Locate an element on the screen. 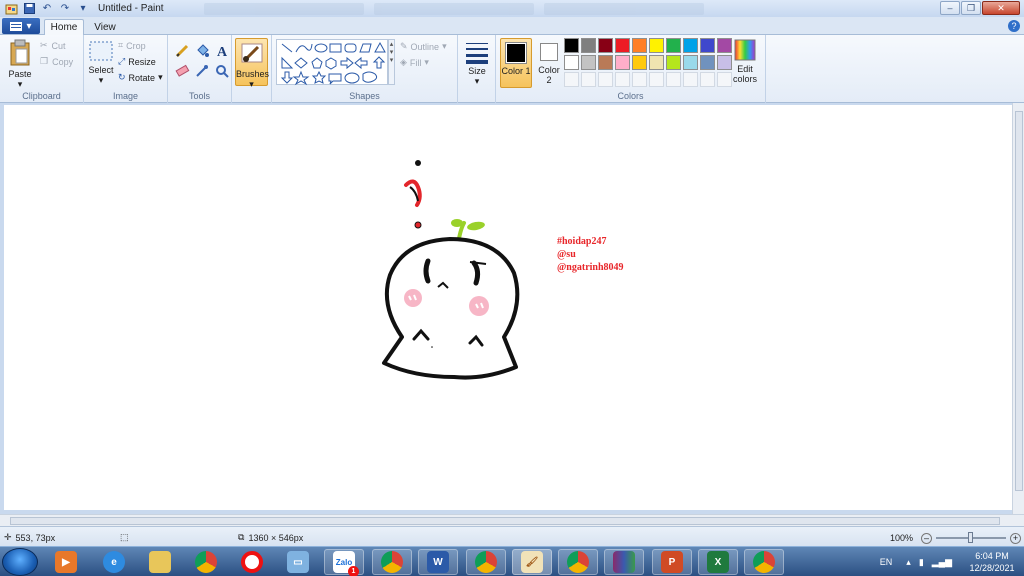 Image resolution: width=1024 pixels, height=576 pixels. paint-app-icon is located at coordinates (11, 8).